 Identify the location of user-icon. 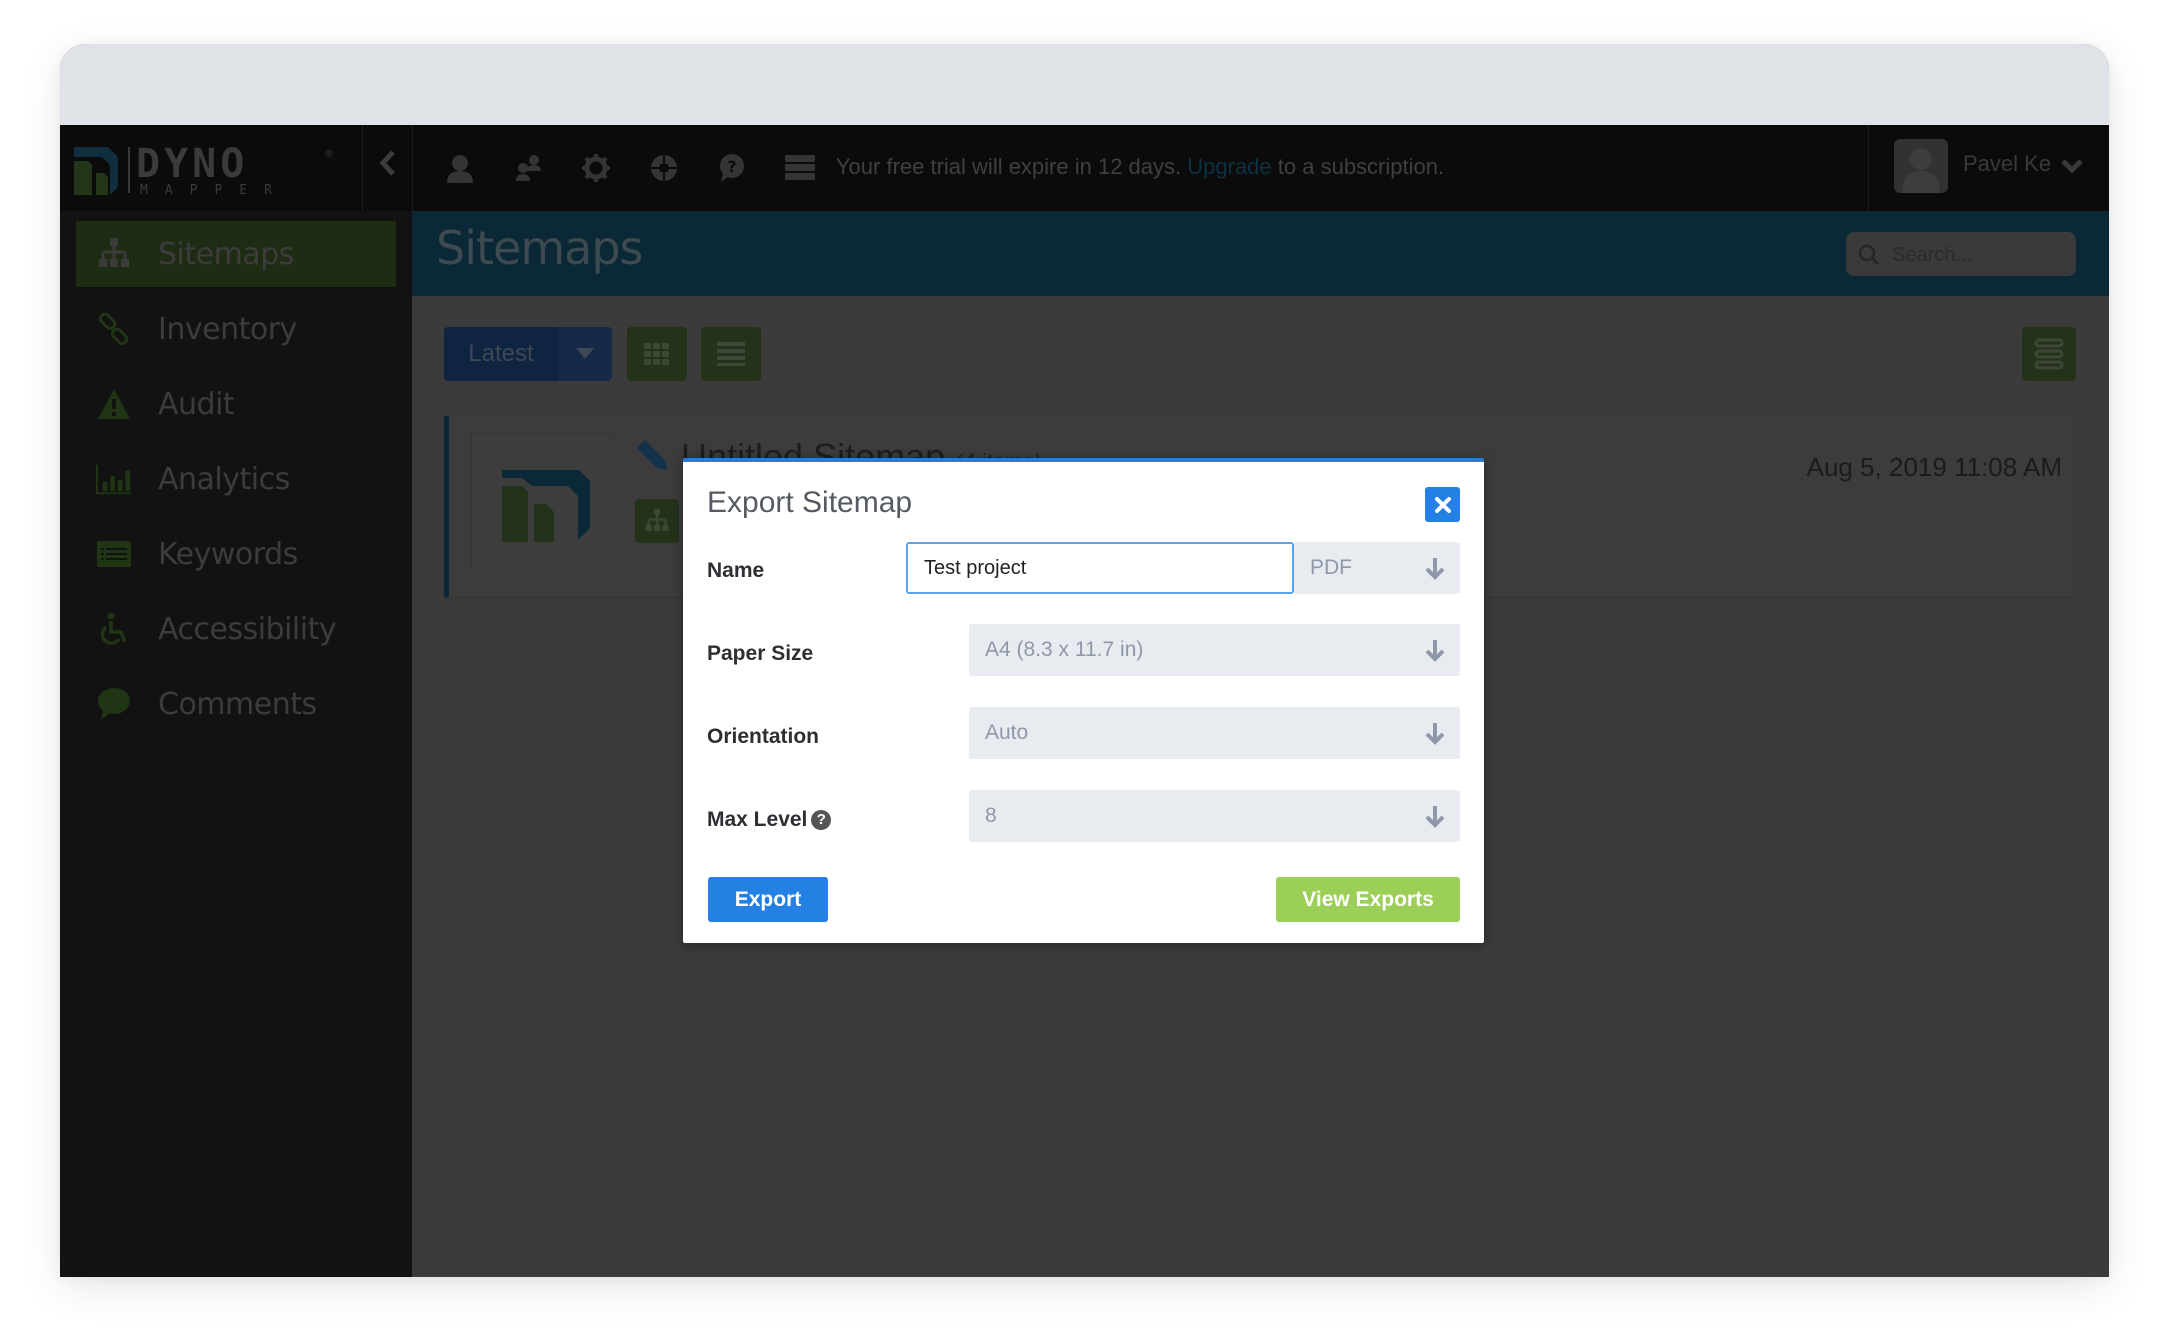
(460, 169).